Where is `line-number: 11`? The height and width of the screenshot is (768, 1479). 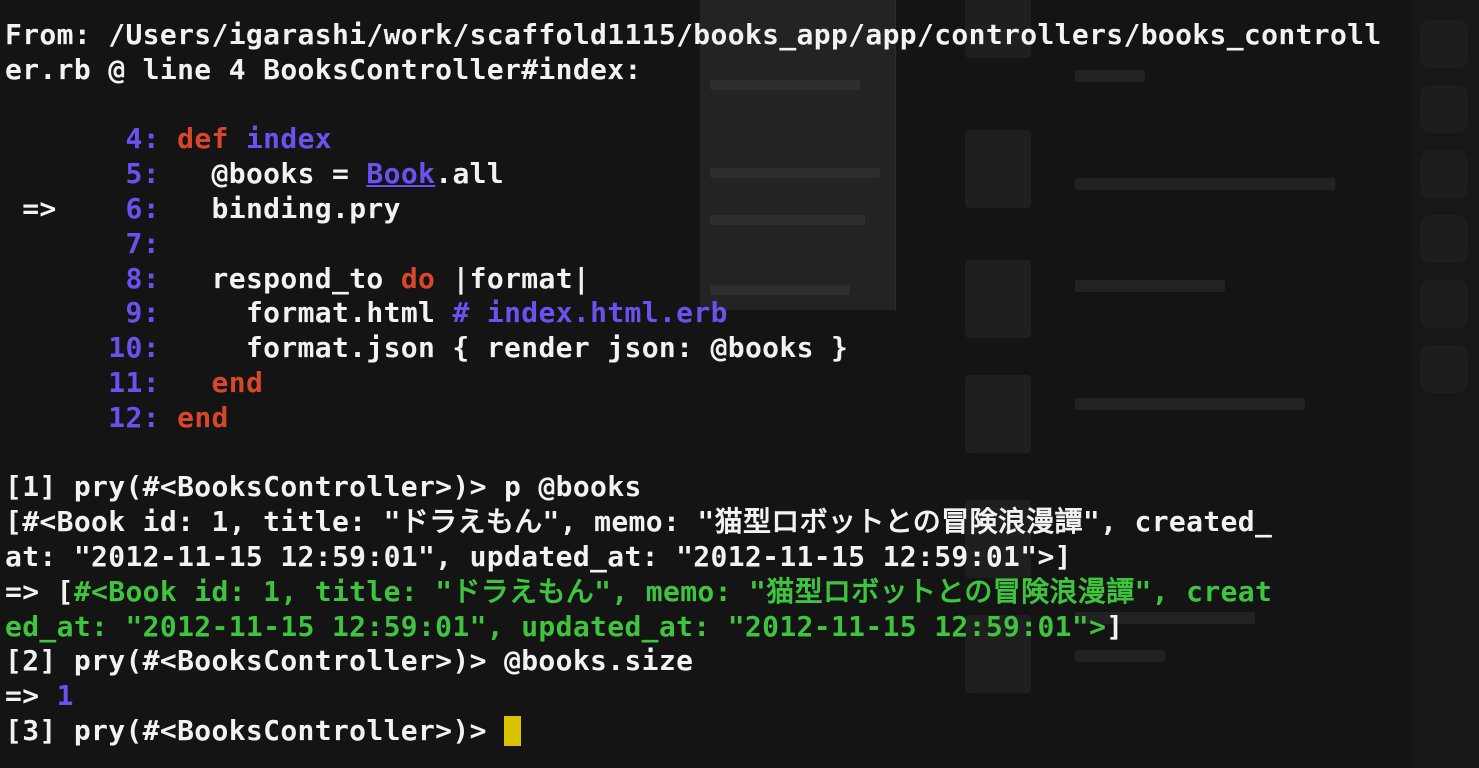
line-number: 11 is located at coordinates (125, 382).